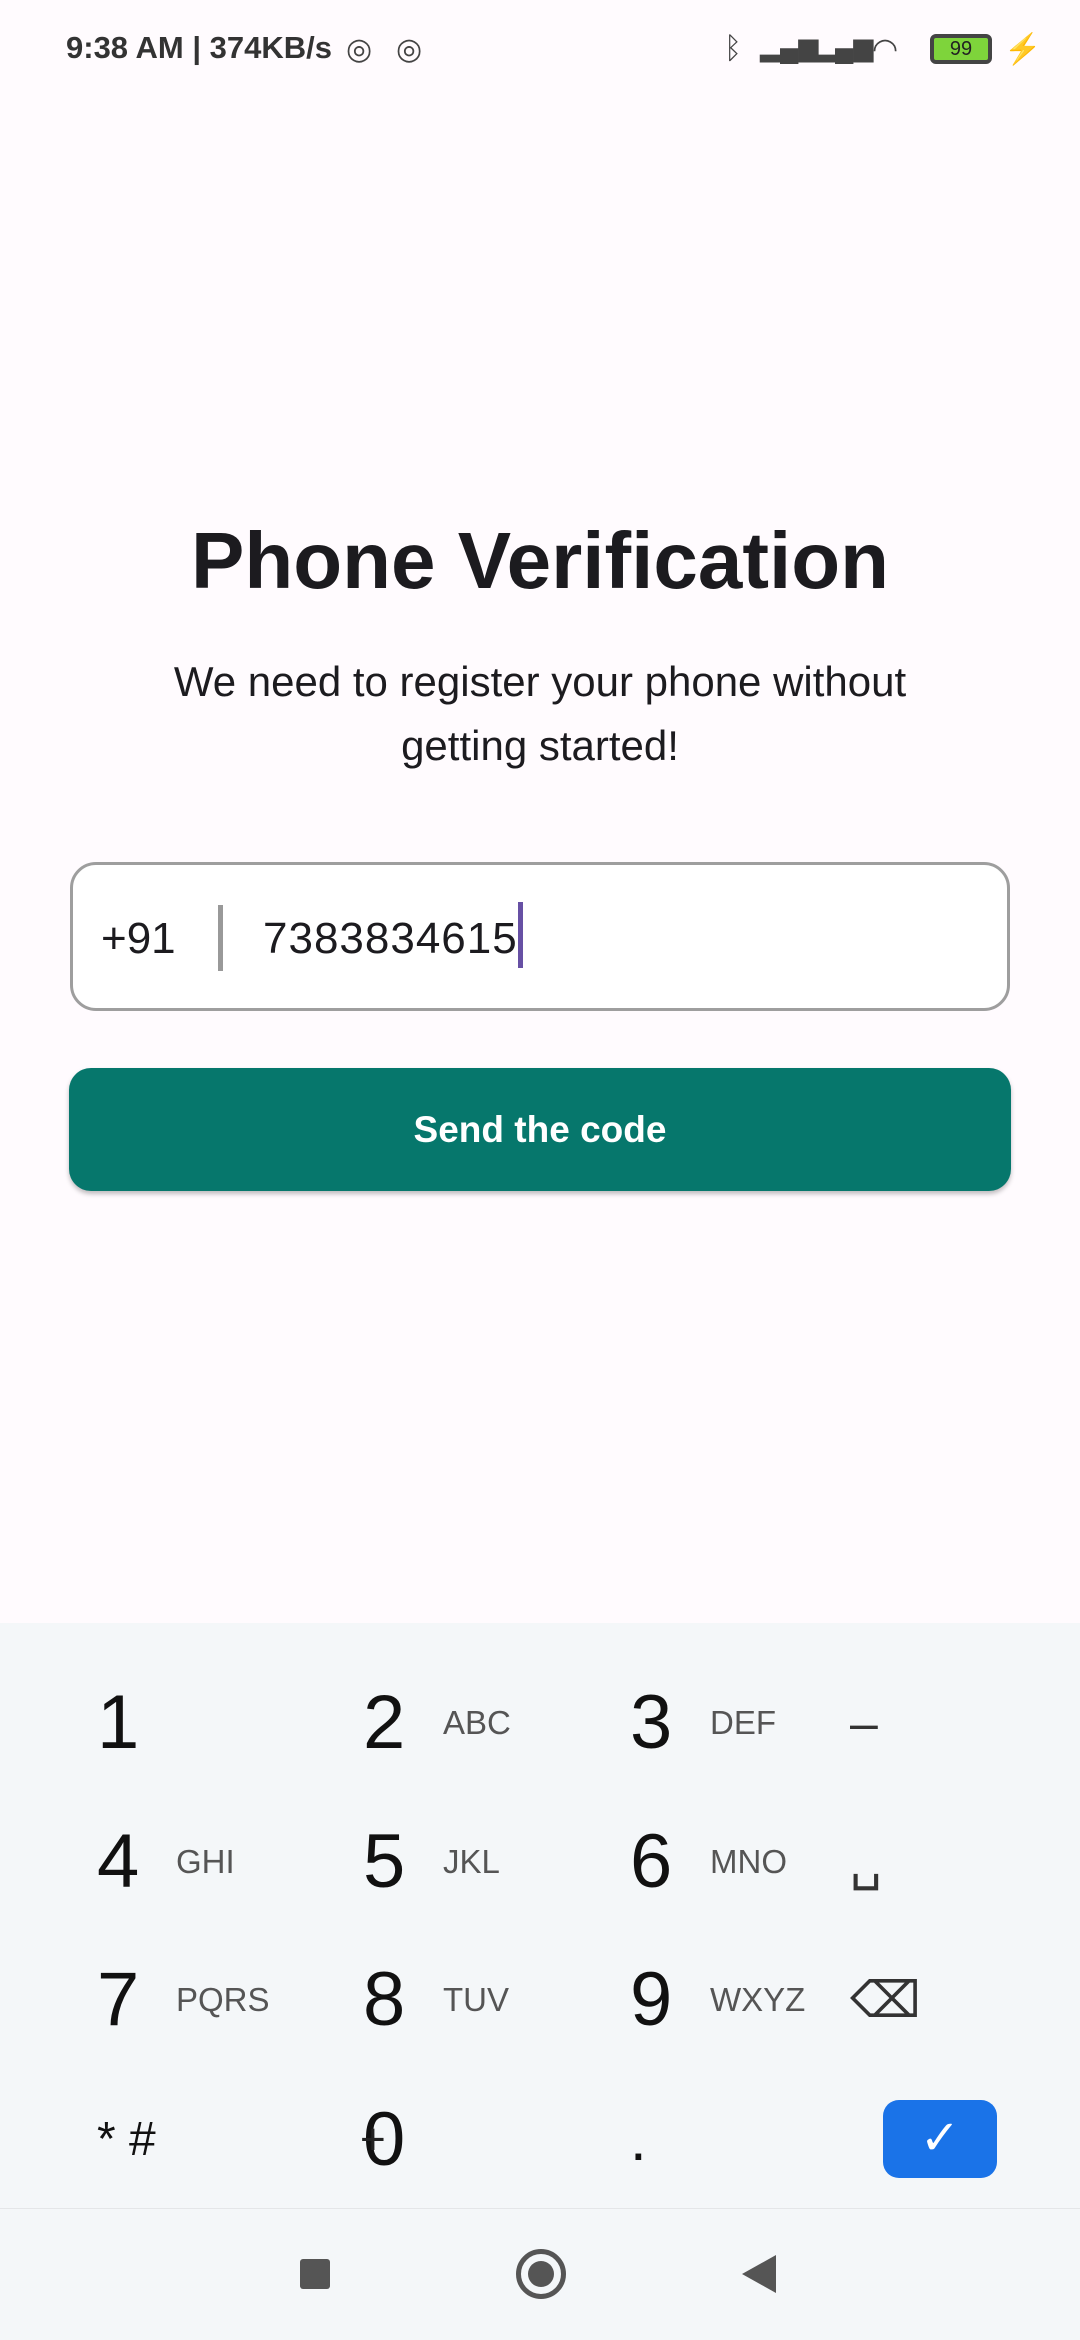  I want to click on key-0: 0 +, so click(390, 2140).